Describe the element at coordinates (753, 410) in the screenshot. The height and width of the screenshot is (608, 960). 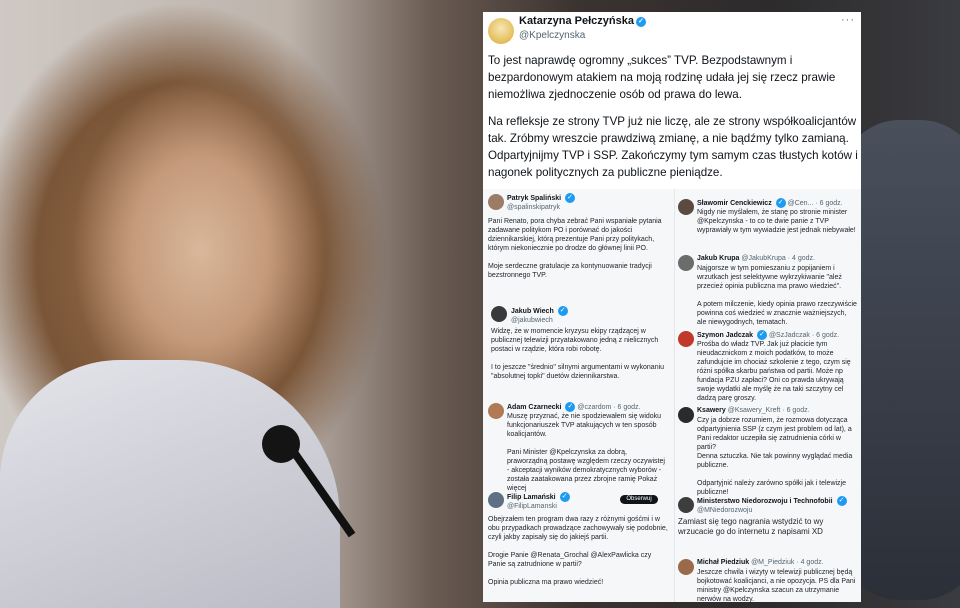
I see `reply-header: Ksawery @Ksawery_Kreft · 6 godz.` at that location.